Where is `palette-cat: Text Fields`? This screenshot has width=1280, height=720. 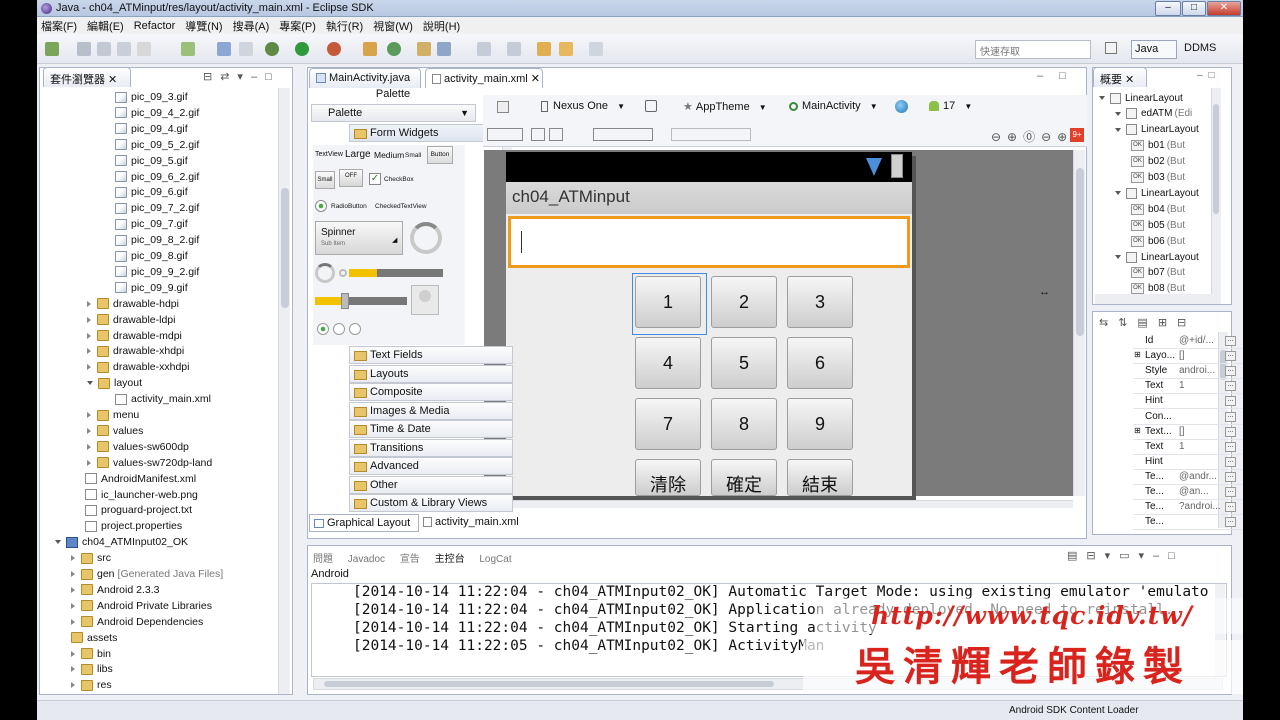 palette-cat: Text Fields is located at coordinates (431, 355).